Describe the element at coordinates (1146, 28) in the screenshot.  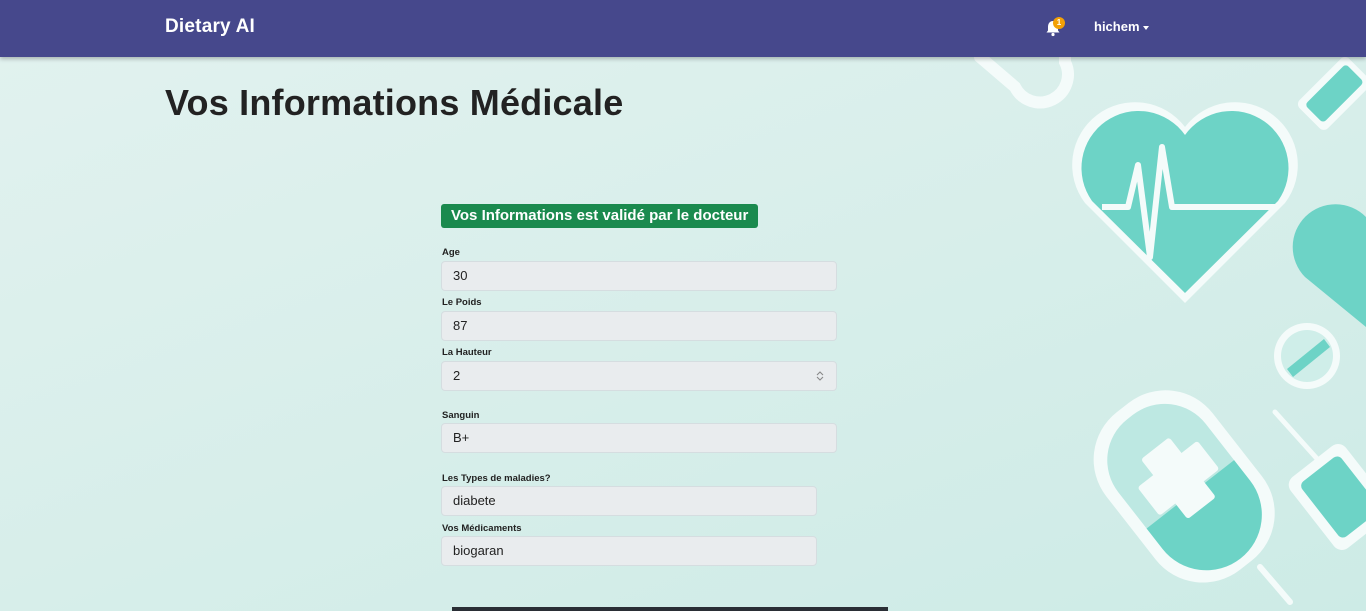
I see `chevron-down-icon` at that location.